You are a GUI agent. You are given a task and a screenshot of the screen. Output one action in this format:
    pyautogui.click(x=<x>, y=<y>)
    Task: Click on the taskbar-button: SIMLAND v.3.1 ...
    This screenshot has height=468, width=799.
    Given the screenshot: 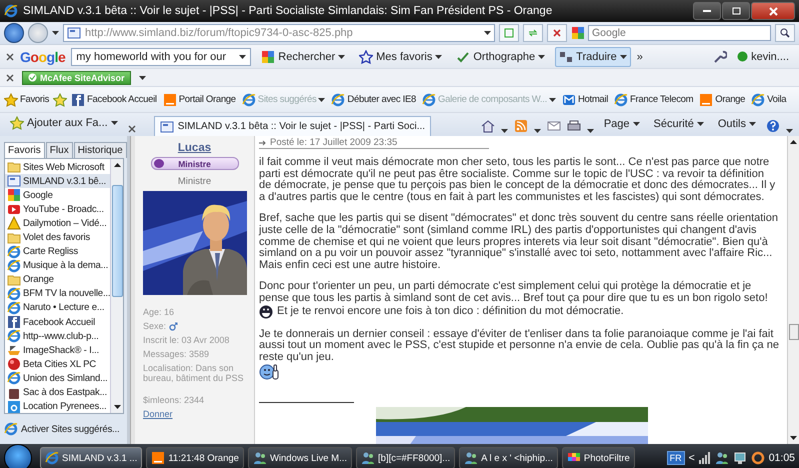 What is the action you would take?
    pyautogui.click(x=91, y=457)
    